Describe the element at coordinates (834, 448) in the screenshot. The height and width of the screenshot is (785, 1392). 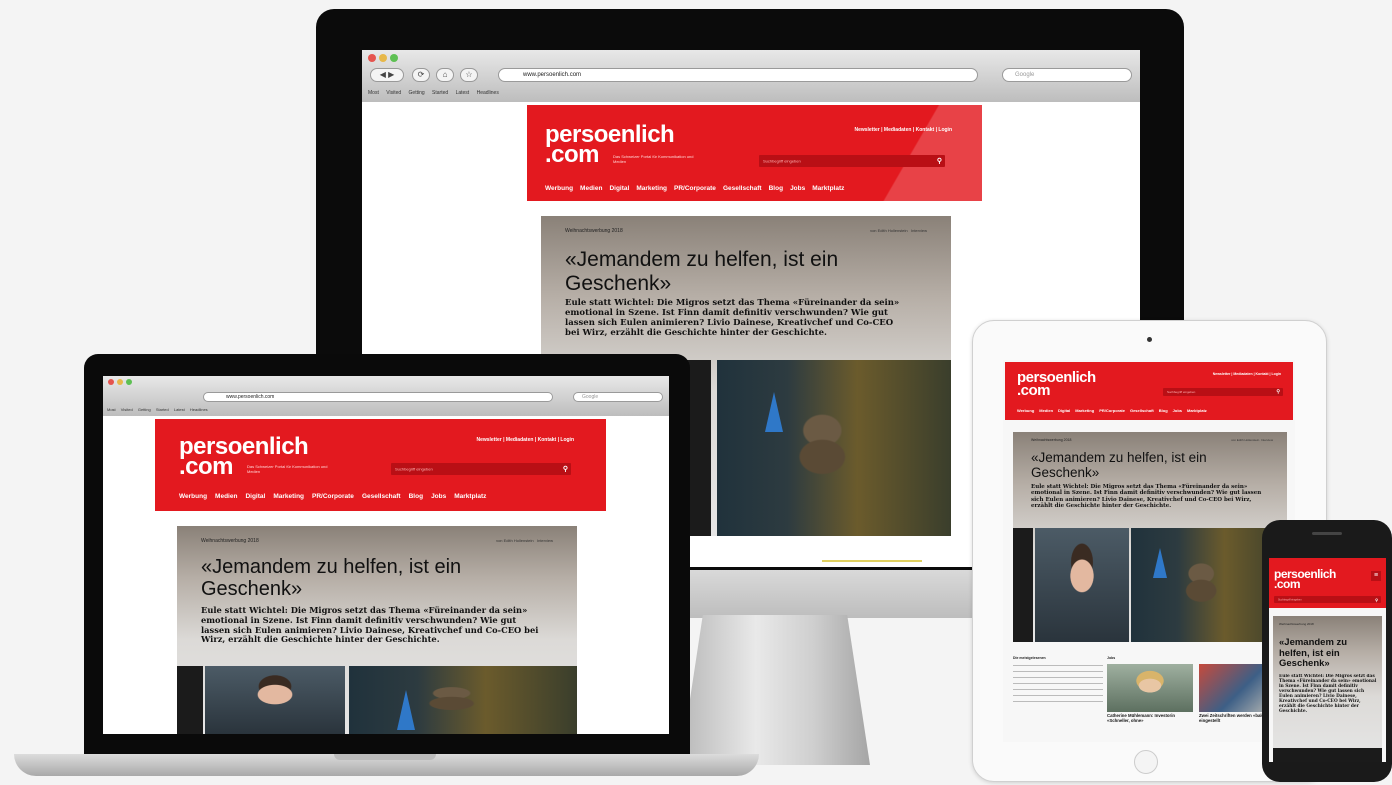
I see `article-photo-owl` at that location.